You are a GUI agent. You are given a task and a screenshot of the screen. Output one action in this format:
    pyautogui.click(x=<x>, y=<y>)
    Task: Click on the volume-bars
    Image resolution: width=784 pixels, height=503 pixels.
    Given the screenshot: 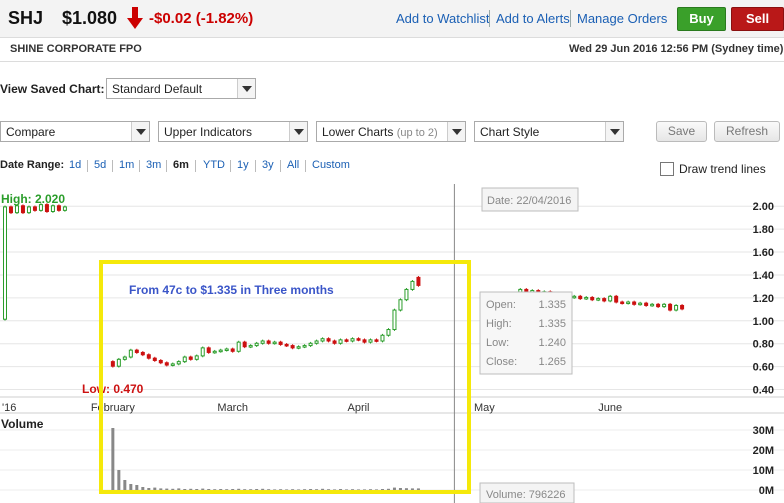 What is the action you would take?
    pyautogui.click(x=265, y=459)
    